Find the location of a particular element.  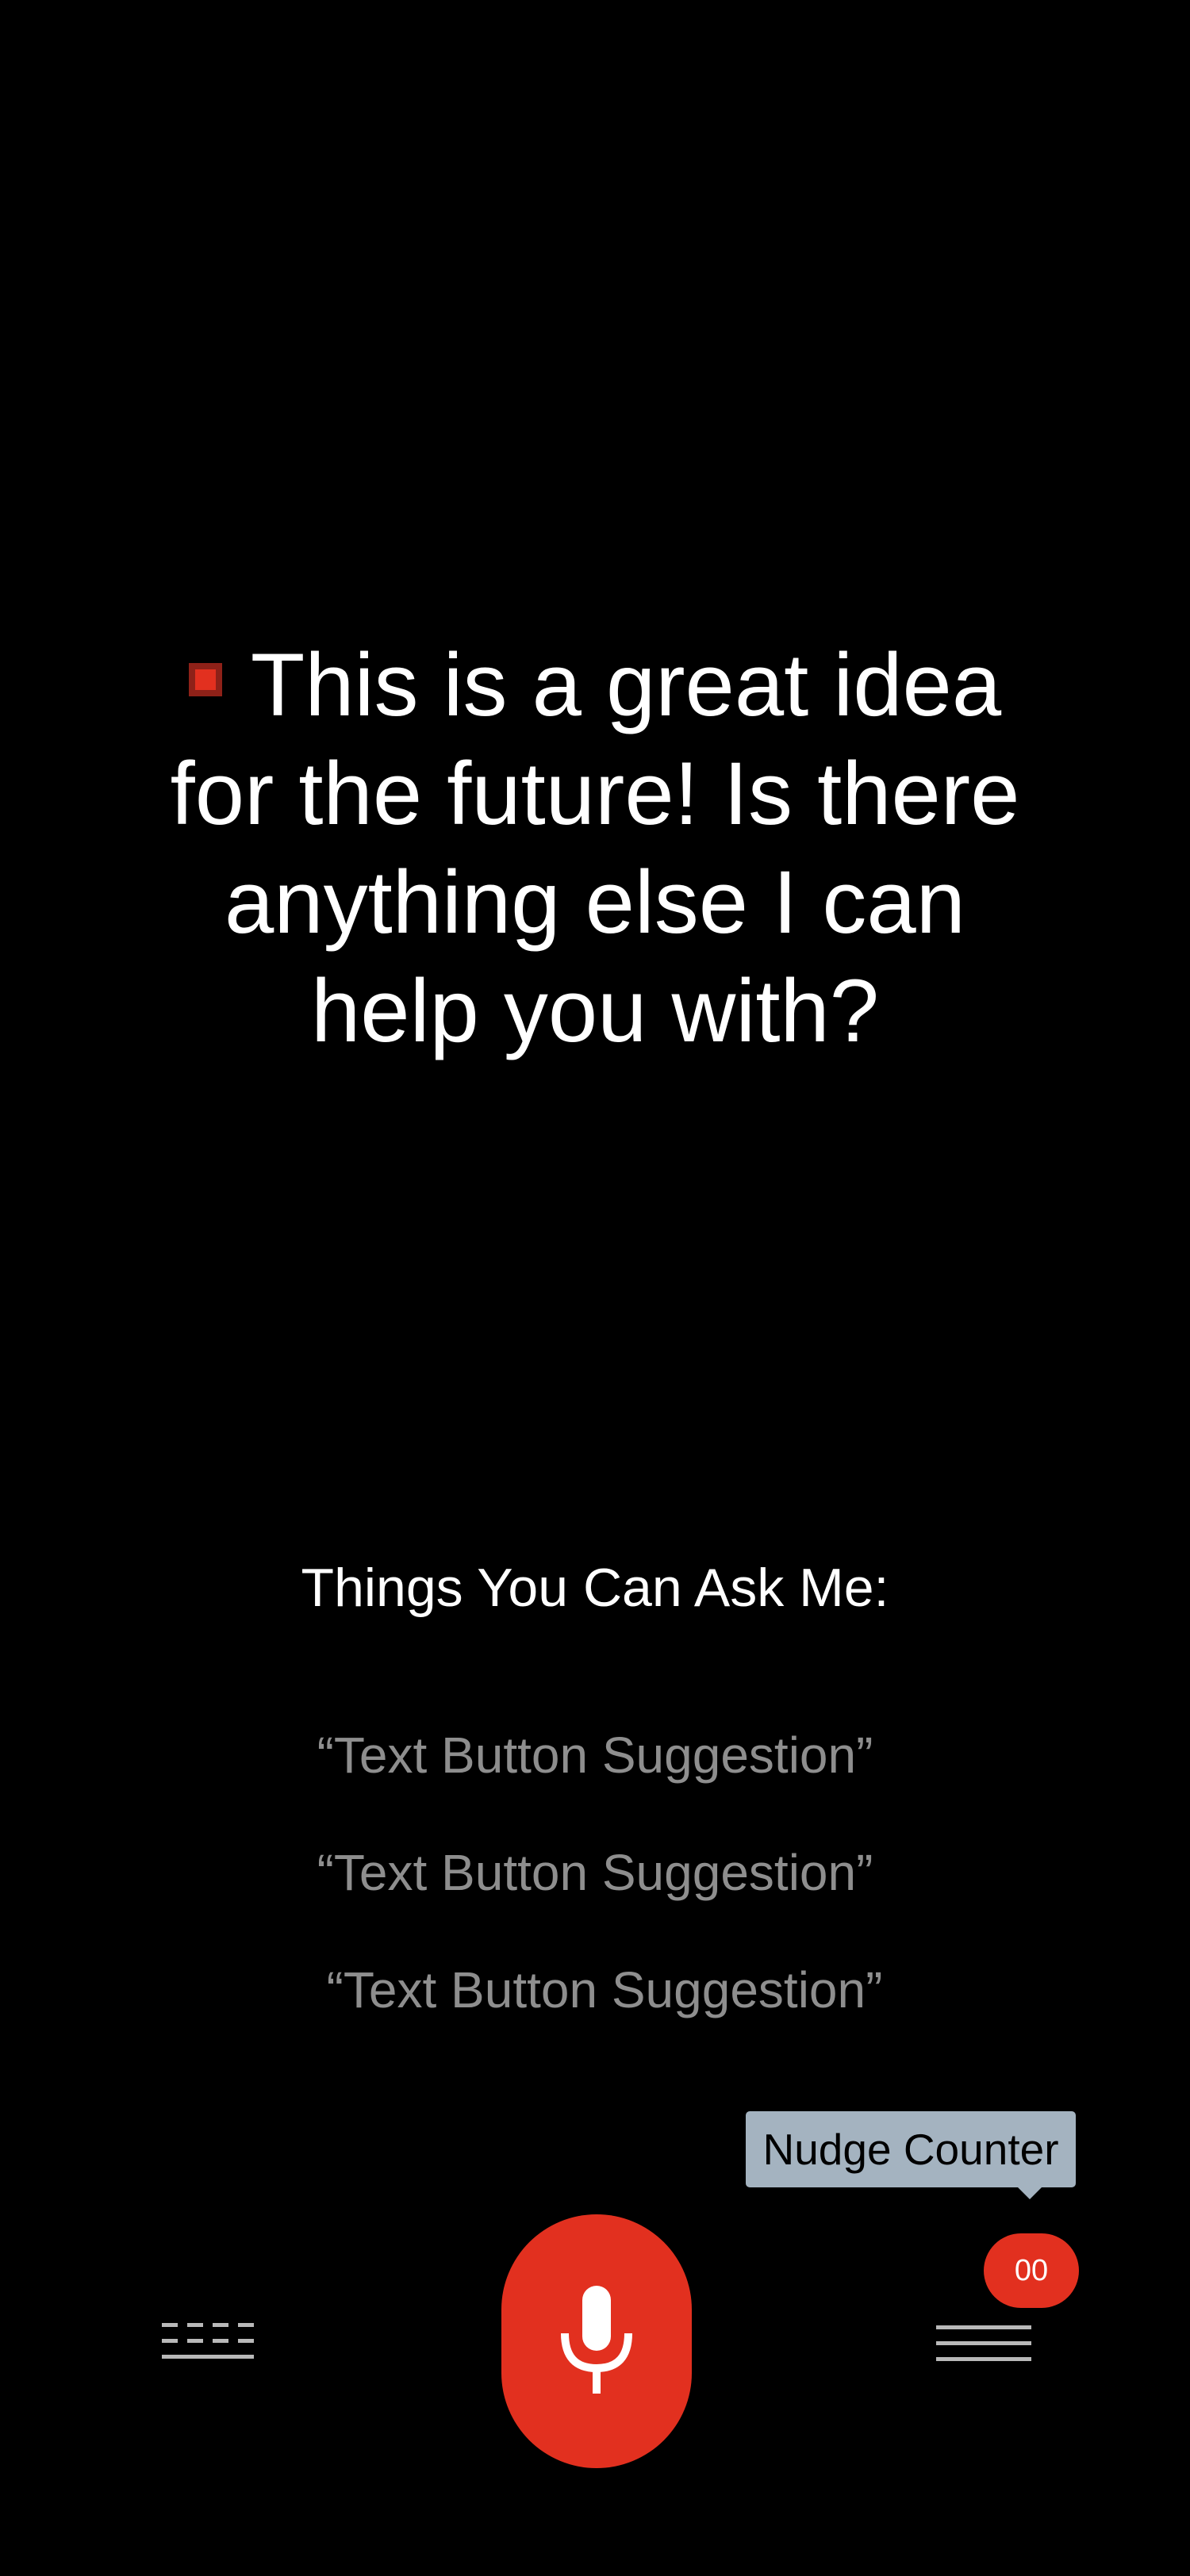

microphone-button is located at coordinates (596, 2341).